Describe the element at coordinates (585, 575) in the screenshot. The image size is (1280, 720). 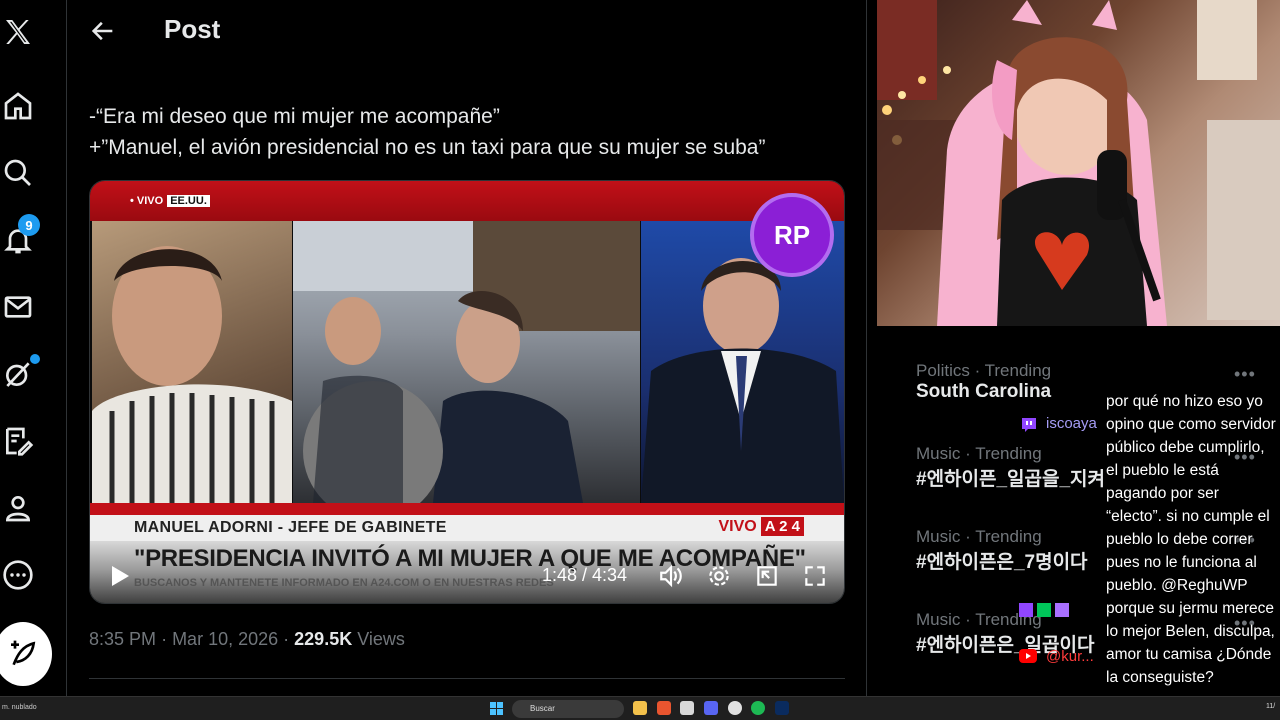
I see `video-time: 1:48 / 4:34` at that location.